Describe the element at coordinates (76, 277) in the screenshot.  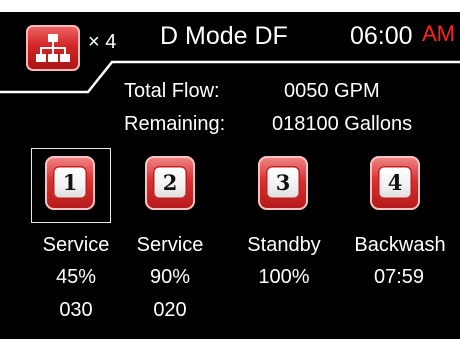
I see `unit-1-percent: 45%` at that location.